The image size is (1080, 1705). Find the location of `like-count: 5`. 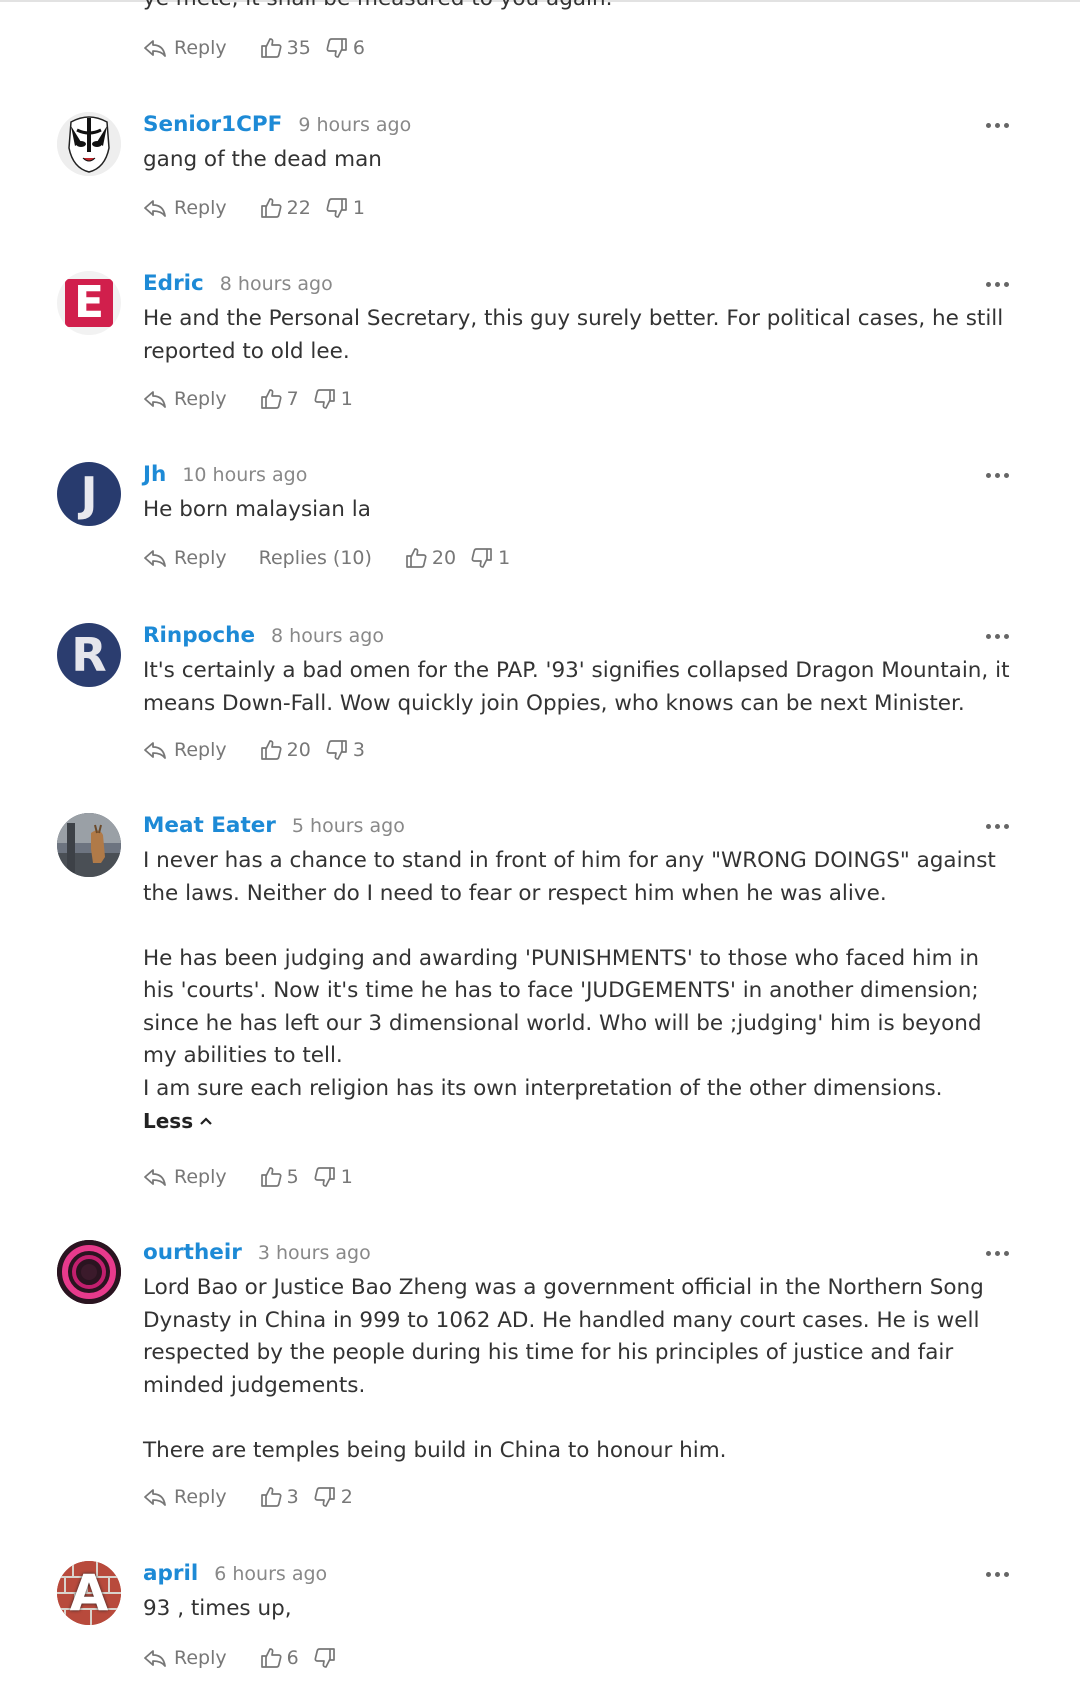

like-count: 5 is located at coordinates (292, 1177).